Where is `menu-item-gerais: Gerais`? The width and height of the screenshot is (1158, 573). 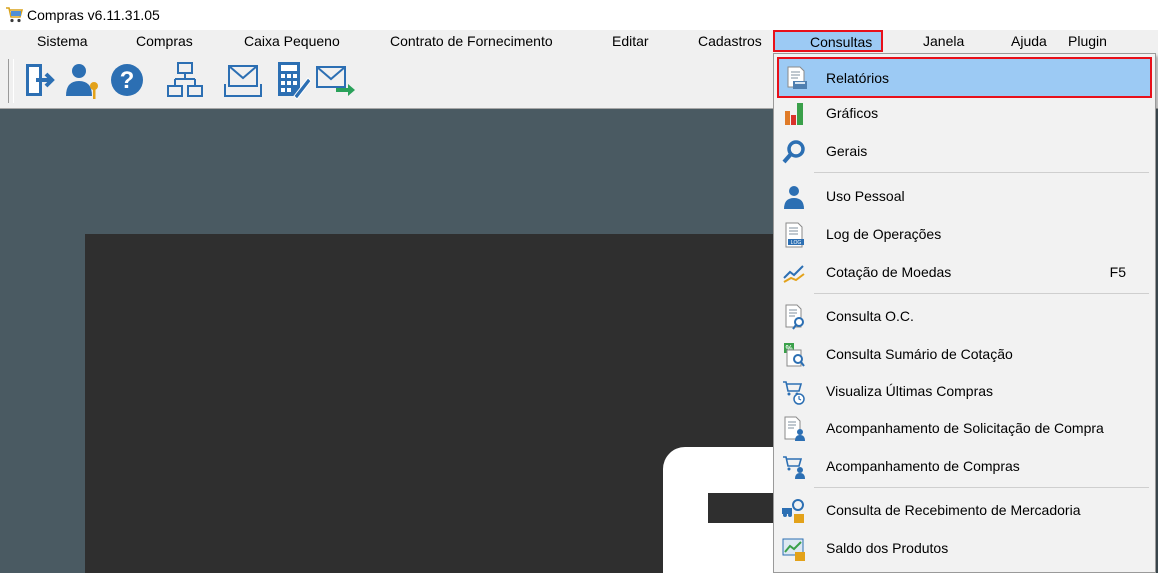
menu-item-gerais: Gerais is located at coordinates (964, 151).